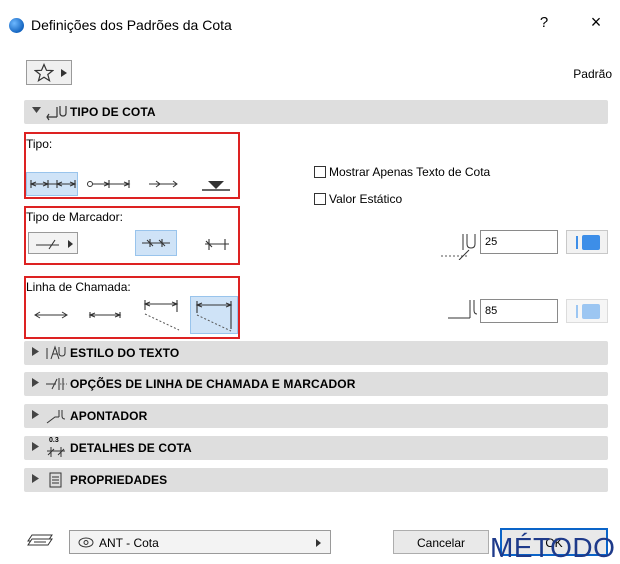 The height and width of the screenshot is (564, 620). Describe the element at coordinates (441, 542) in the screenshot. I see `cancel-button: Cancelar` at that location.